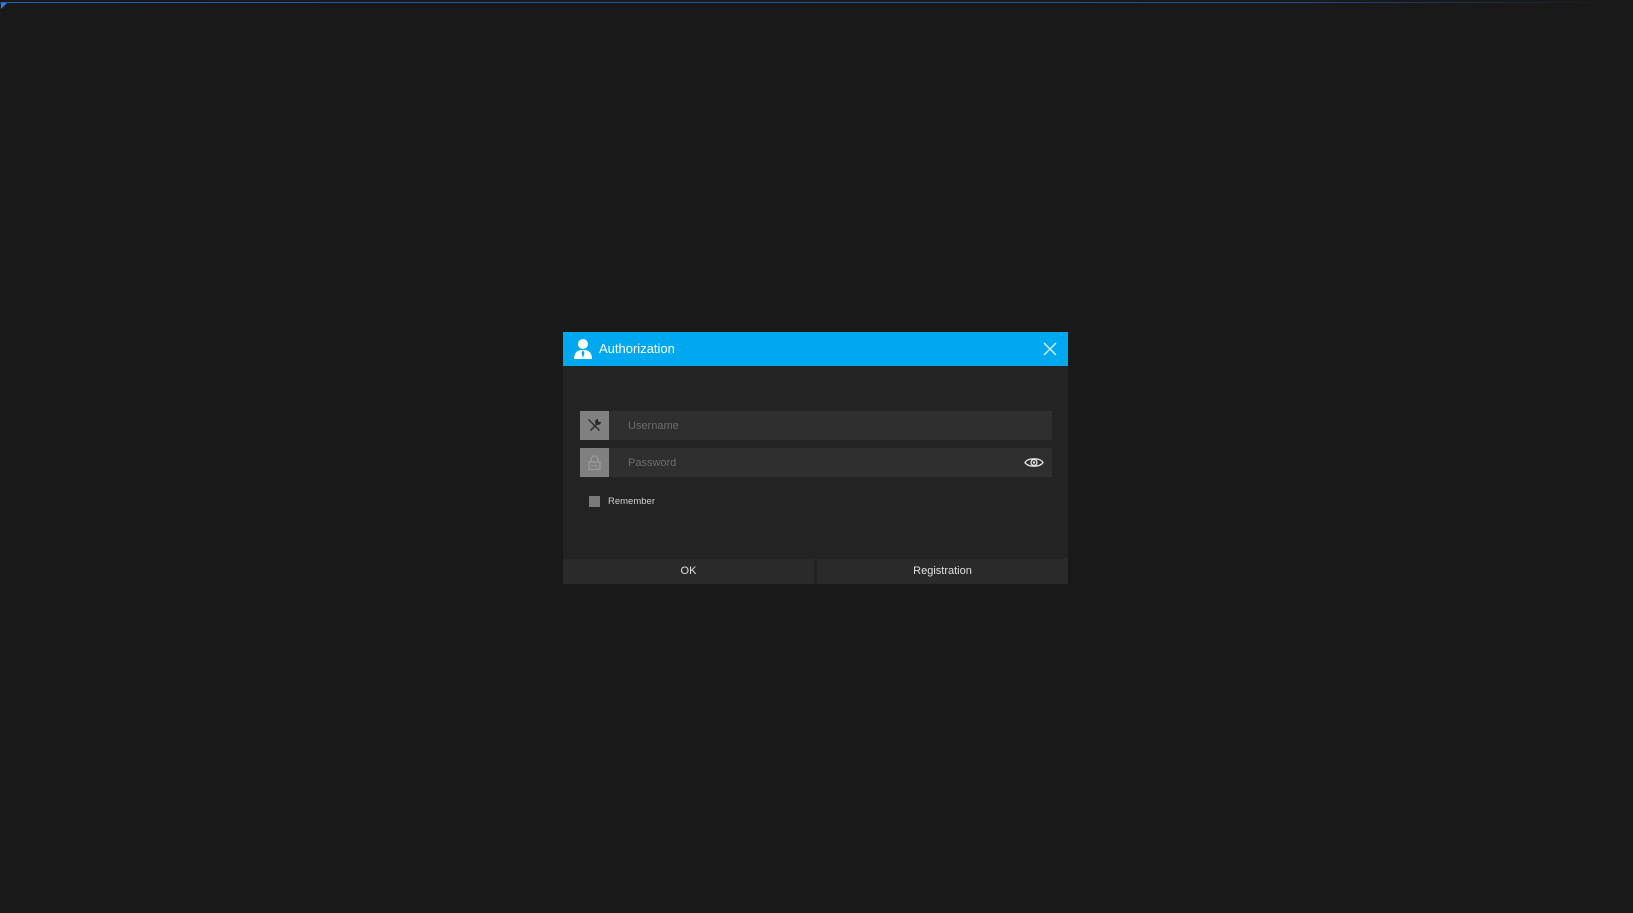 The width and height of the screenshot is (1633, 913). I want to click on remember-checkbox, so click(594, 501).